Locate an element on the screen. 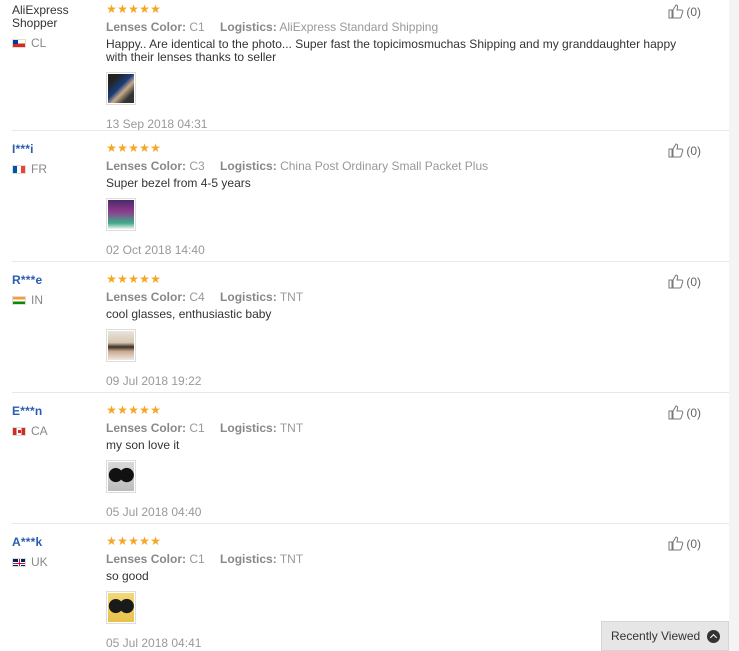  user-country: CL is located at coordinates (57, 43).